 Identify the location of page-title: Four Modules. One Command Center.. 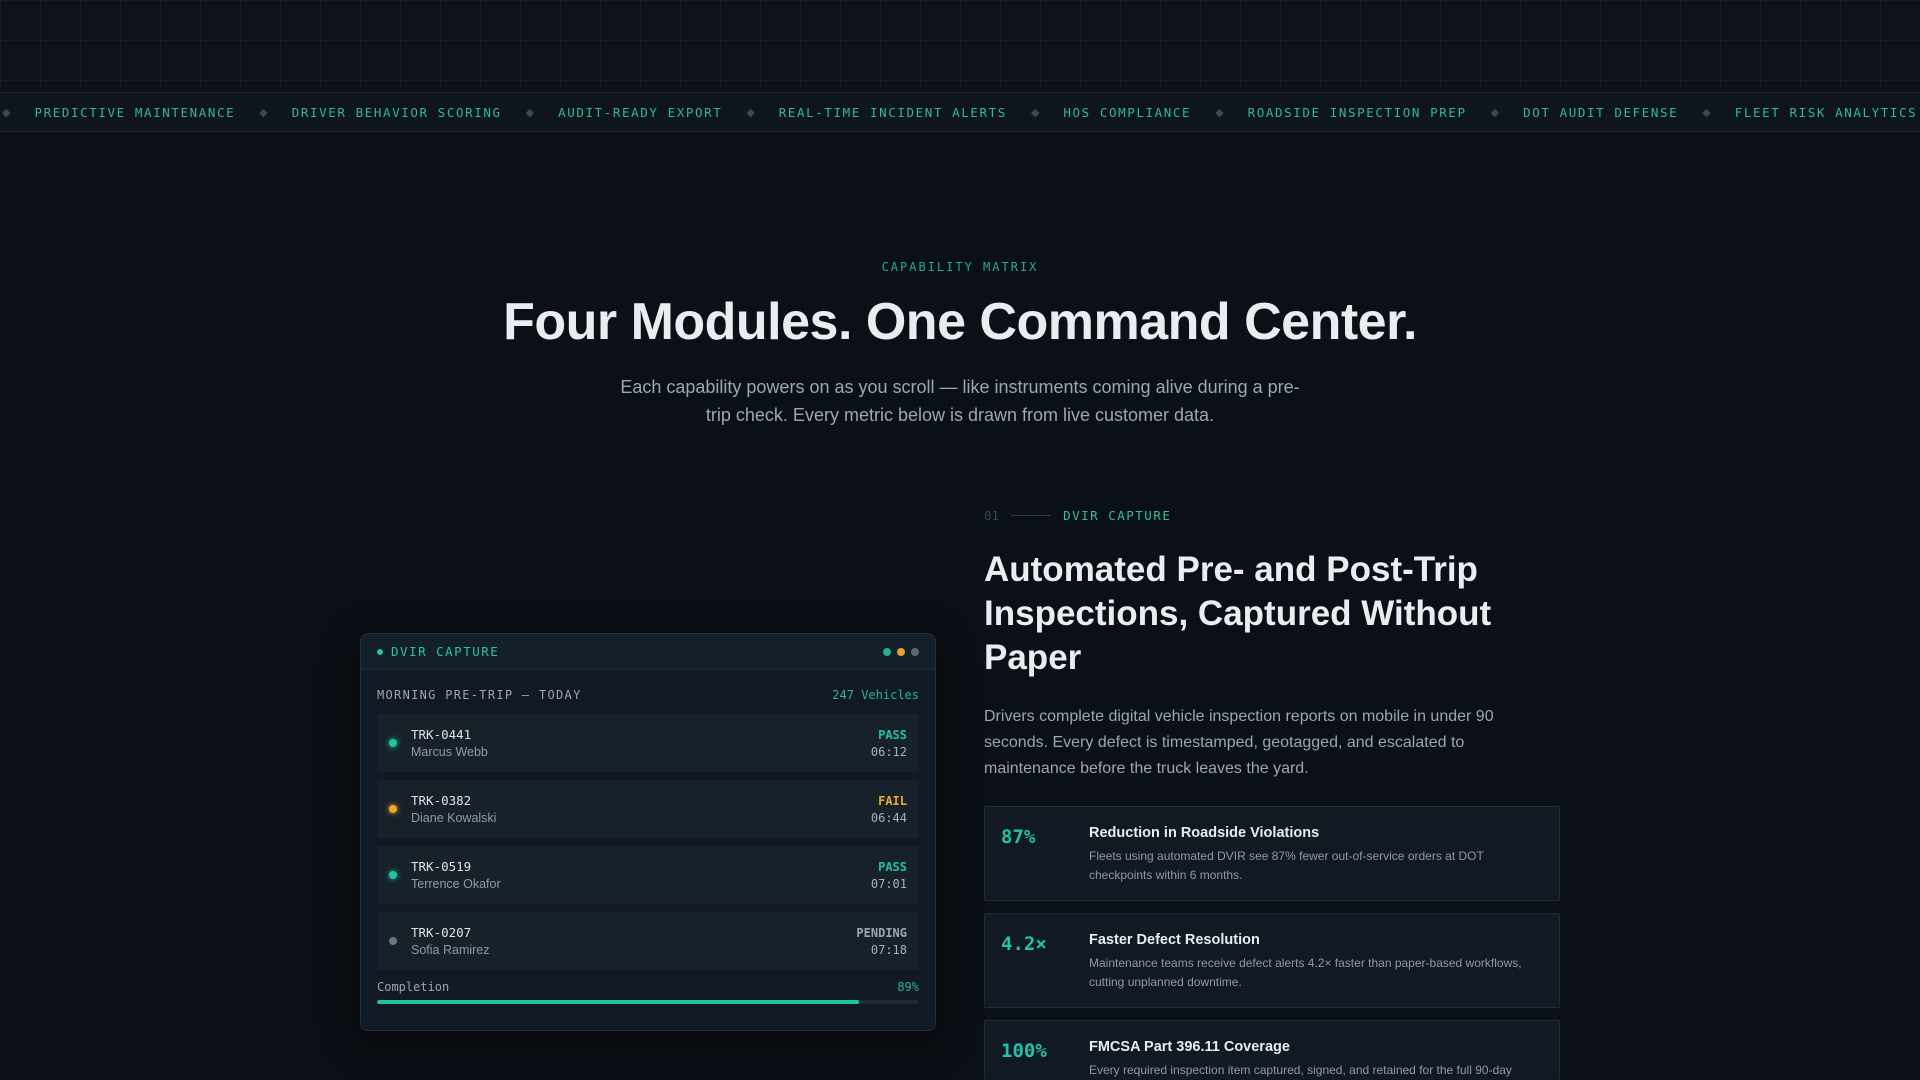
(960, 322).